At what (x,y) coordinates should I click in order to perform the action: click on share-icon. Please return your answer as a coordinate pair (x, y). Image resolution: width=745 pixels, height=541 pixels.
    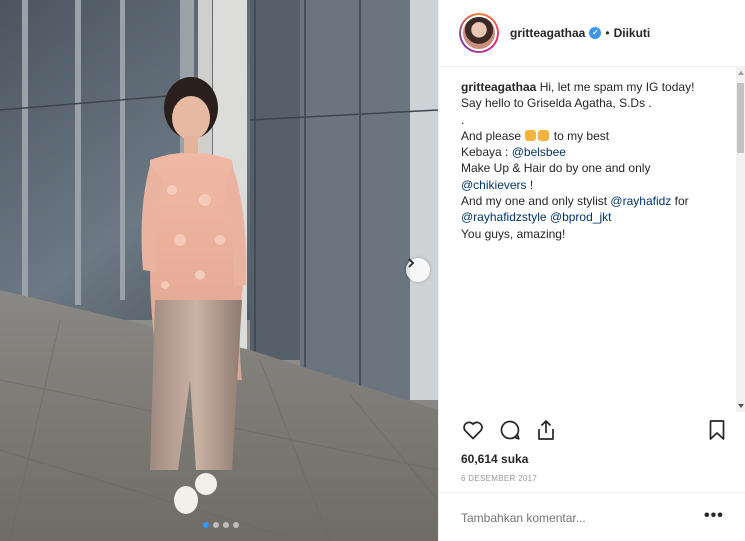
    Looking at the image, I should click on (546, 430).